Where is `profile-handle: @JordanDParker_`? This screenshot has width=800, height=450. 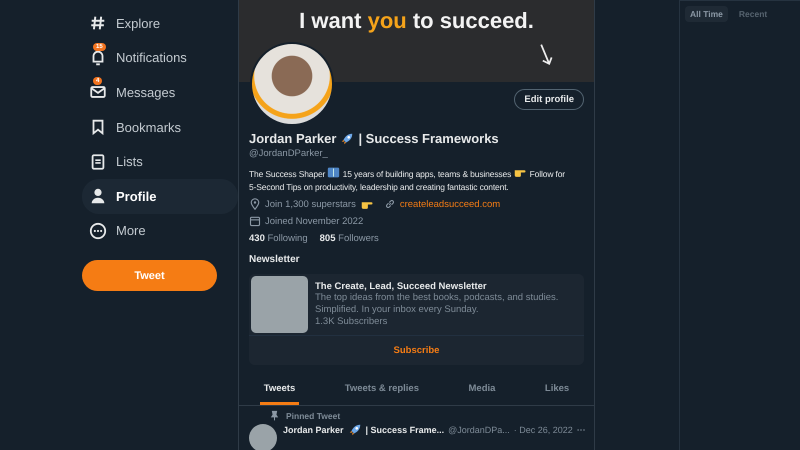 profile-handle: @JordanDParker_ is located at coordinates (289, 153).